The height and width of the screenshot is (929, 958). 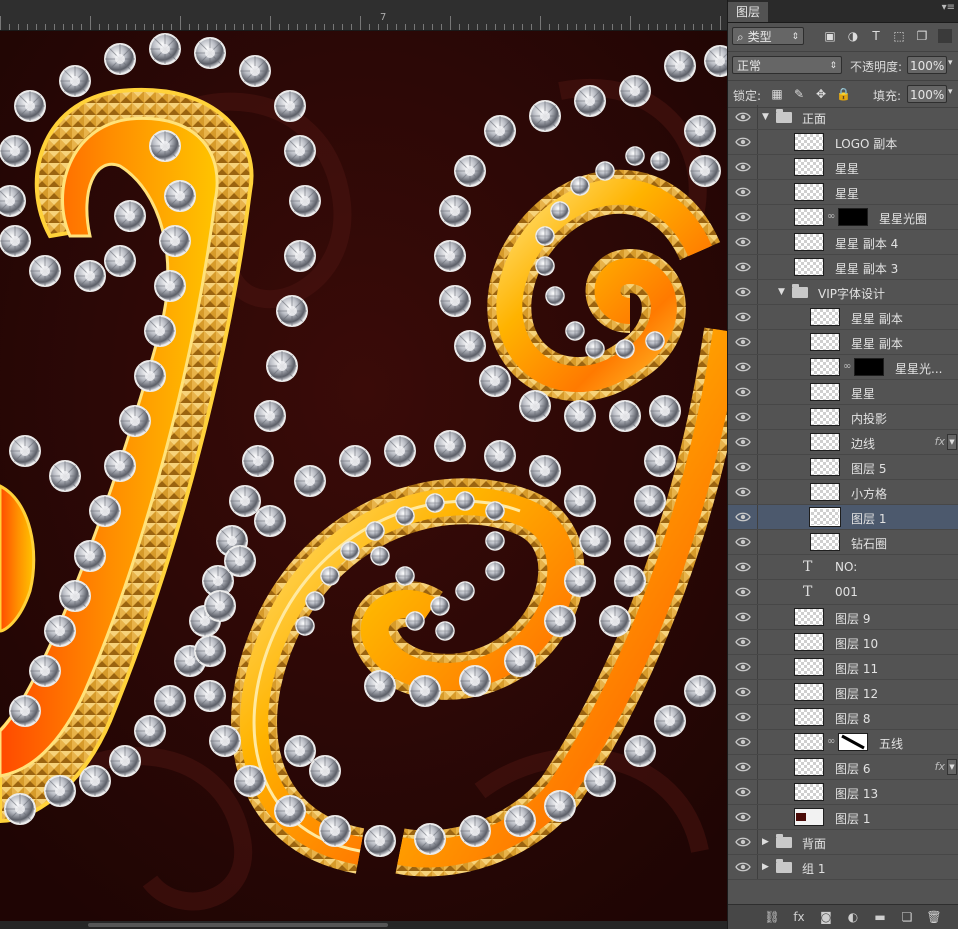 What do you see at coordinates (772, 917) in the screenshot?
I see `link-layers-icon: ⛓` at bounding box center [772, 917].